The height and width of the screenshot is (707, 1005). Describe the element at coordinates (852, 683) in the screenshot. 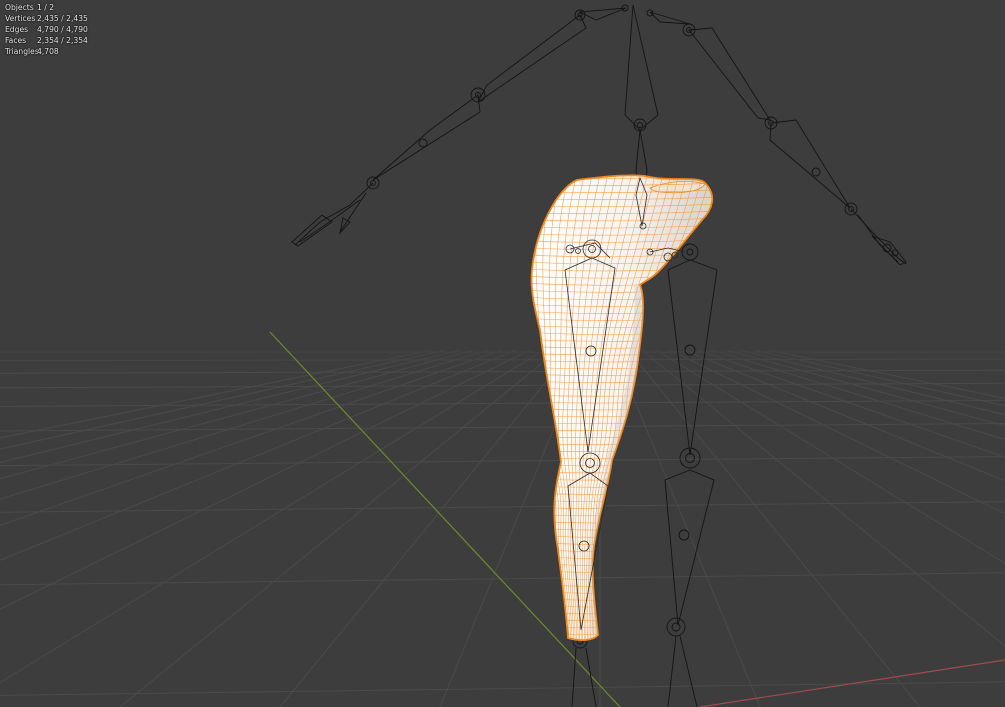

I see `x-axis-line` at that location.